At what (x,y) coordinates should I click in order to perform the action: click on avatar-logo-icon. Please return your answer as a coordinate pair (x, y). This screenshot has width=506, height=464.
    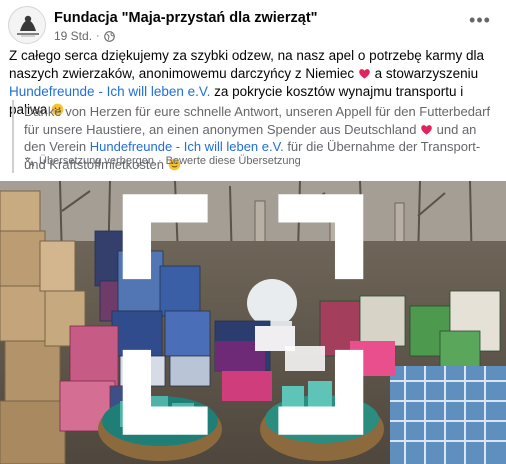
    Looking at the image, I should click on (27, 25).